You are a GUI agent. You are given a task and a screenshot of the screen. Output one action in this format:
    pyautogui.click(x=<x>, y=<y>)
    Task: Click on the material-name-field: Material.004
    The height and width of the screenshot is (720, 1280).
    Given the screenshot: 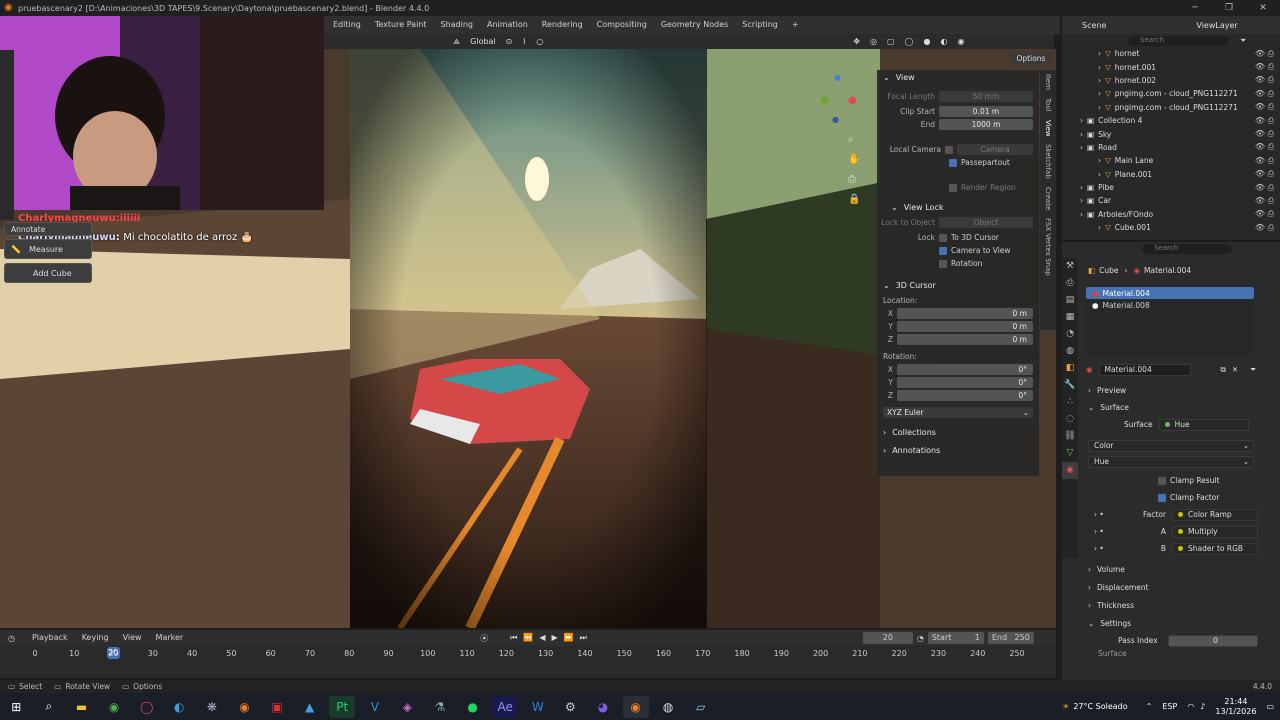 What is the action you would take?
    pyautogui.click(x=1144, y=369)
    